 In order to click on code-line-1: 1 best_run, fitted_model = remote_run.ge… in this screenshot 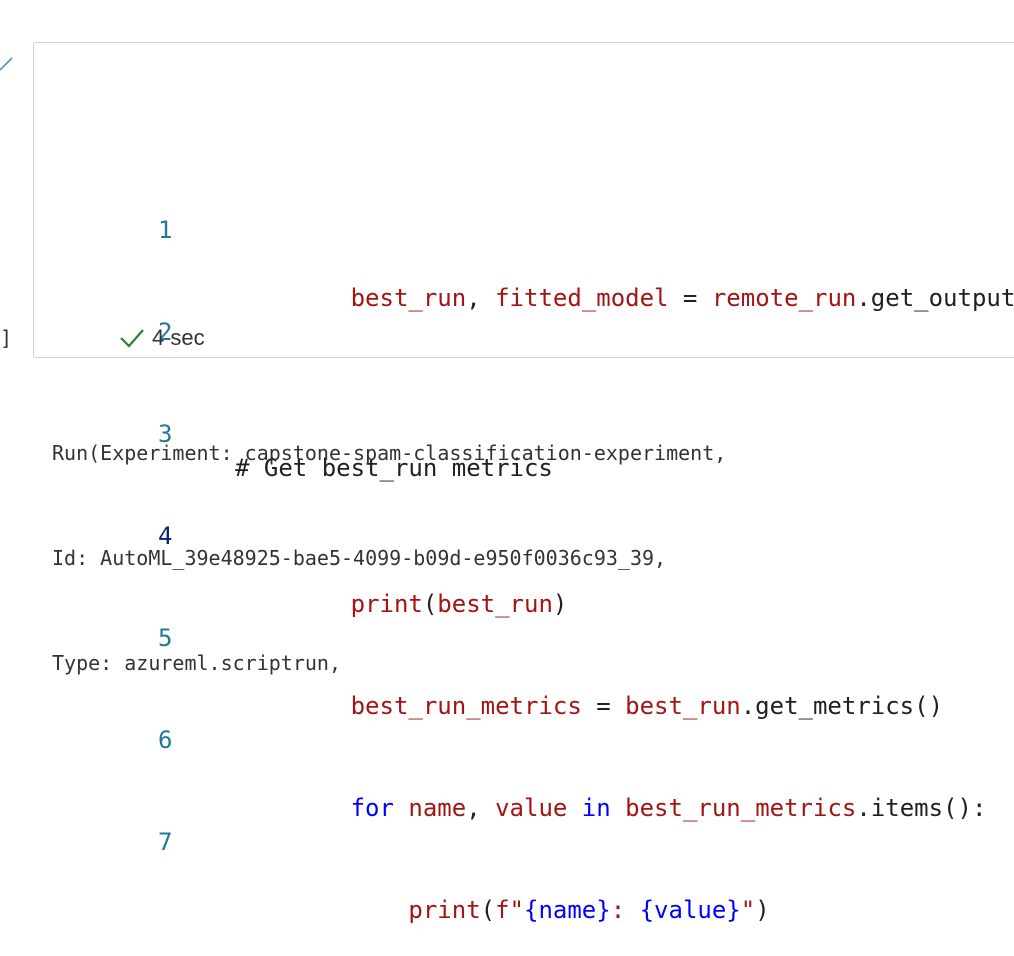, I will do `click(524, 245)`.